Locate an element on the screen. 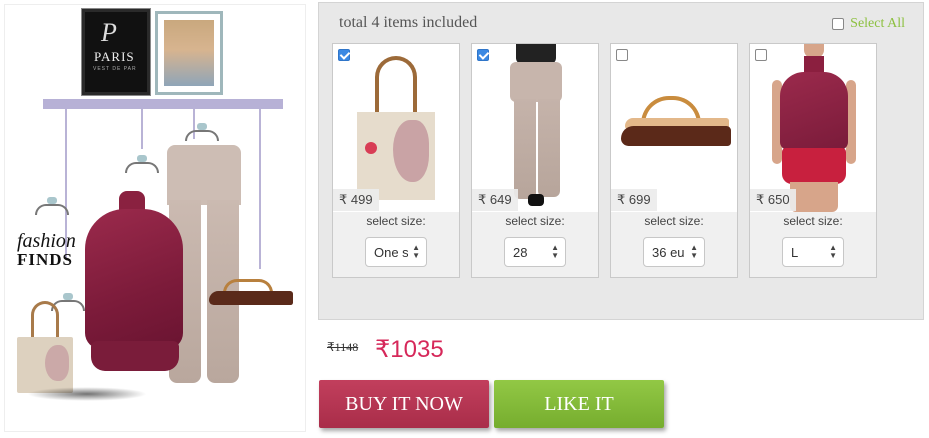 This screenshot has width=929, height=438. collage-shadow is located at coordinates (87, 394).